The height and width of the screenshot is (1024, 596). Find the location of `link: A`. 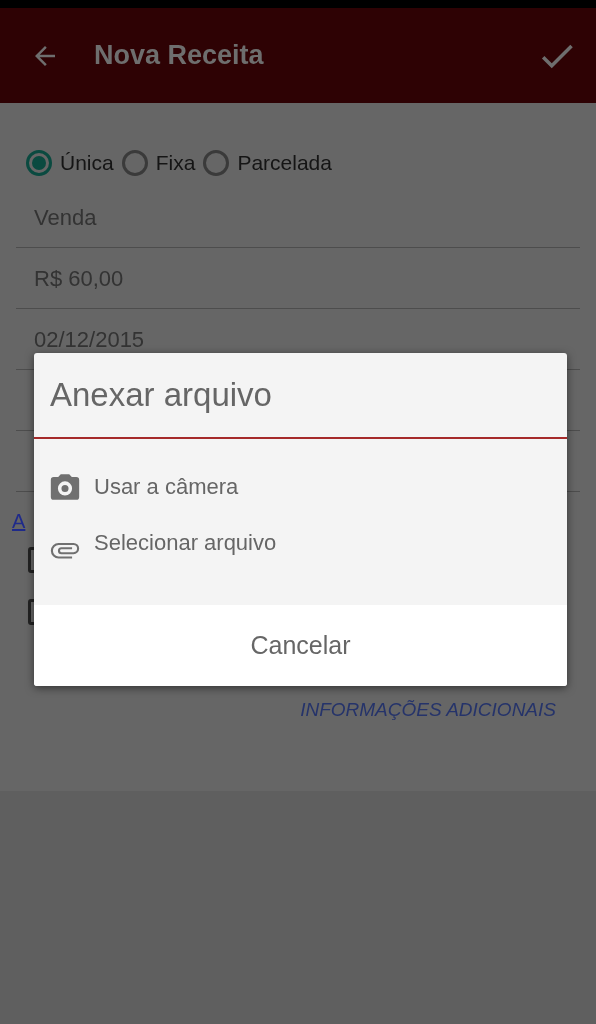

link: A is located at coordinates (19, 521).